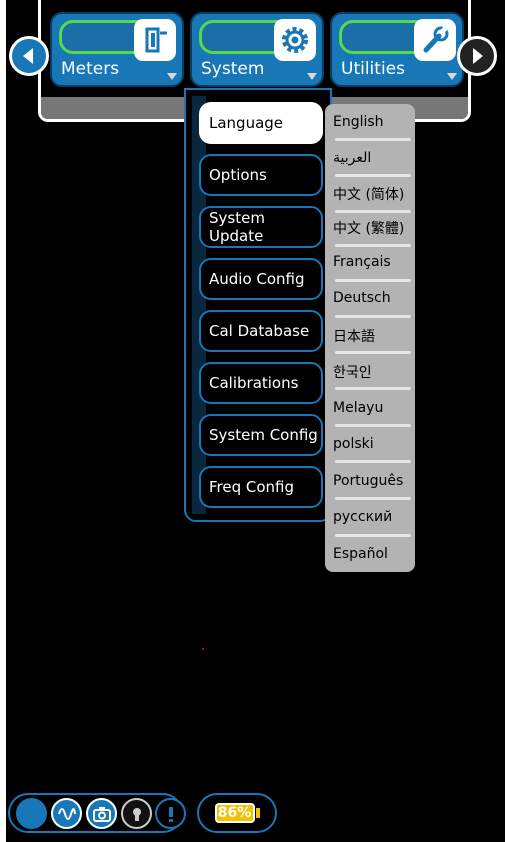  What do you see at coordinates (360, 554) in the screenshot?
I see `language-option: Español` at bounding box center [360, 554].